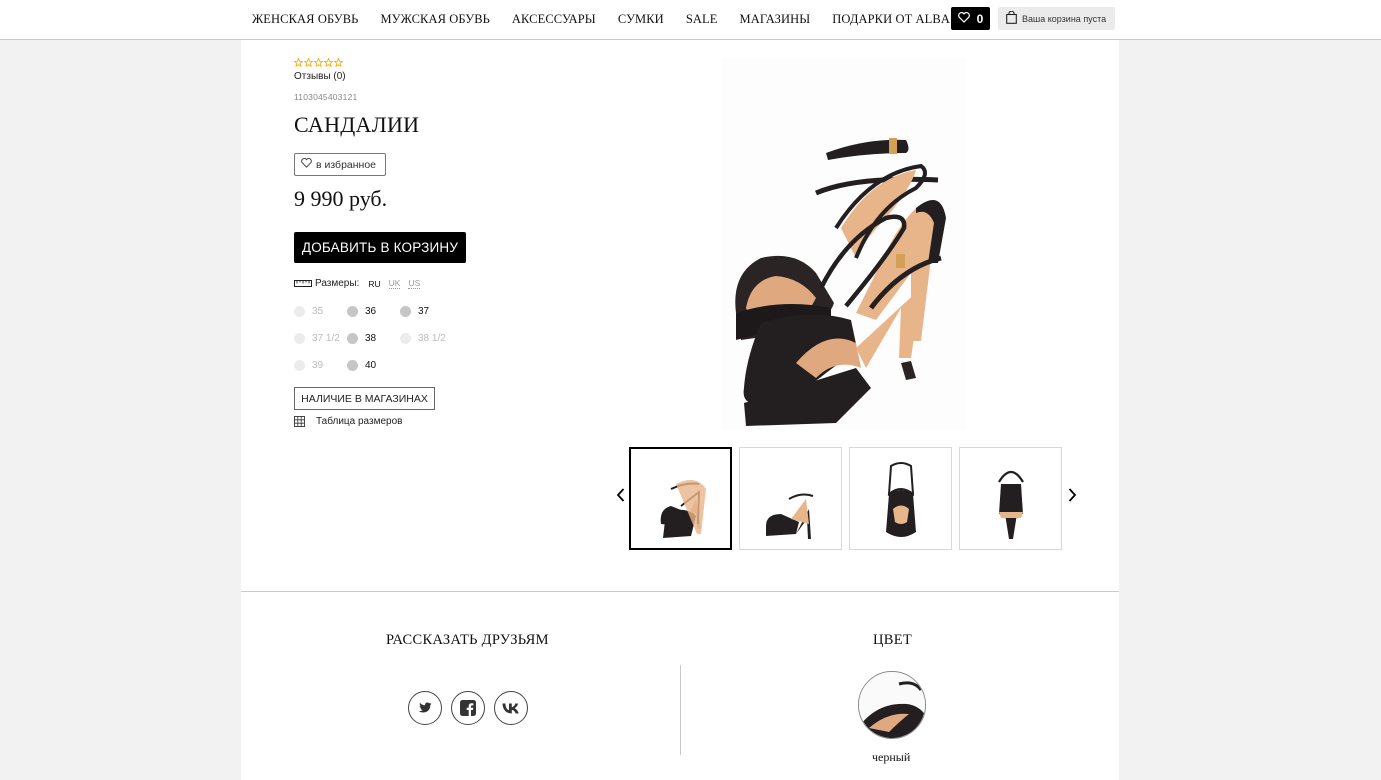 Image resolution: width=1381 pixels, height=780 pixels. I want to click on size-option-40: 40, so click(373, 365).